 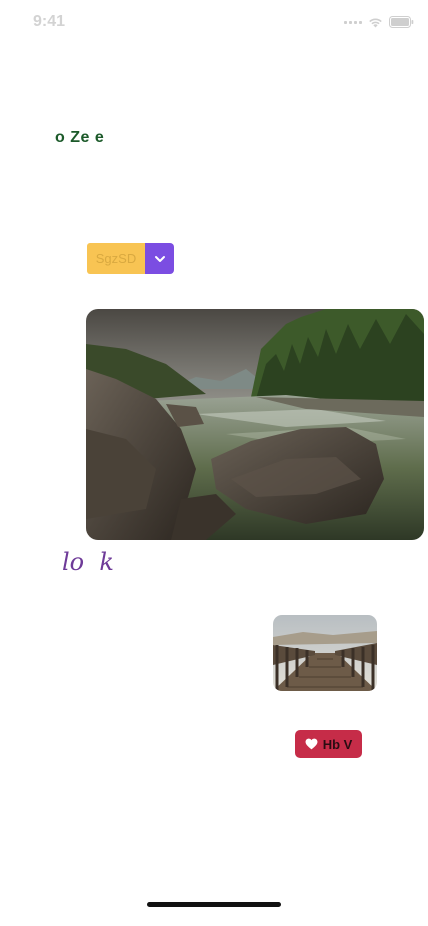 I want to click on italic-text: lo k, so click(x=88, y=562).